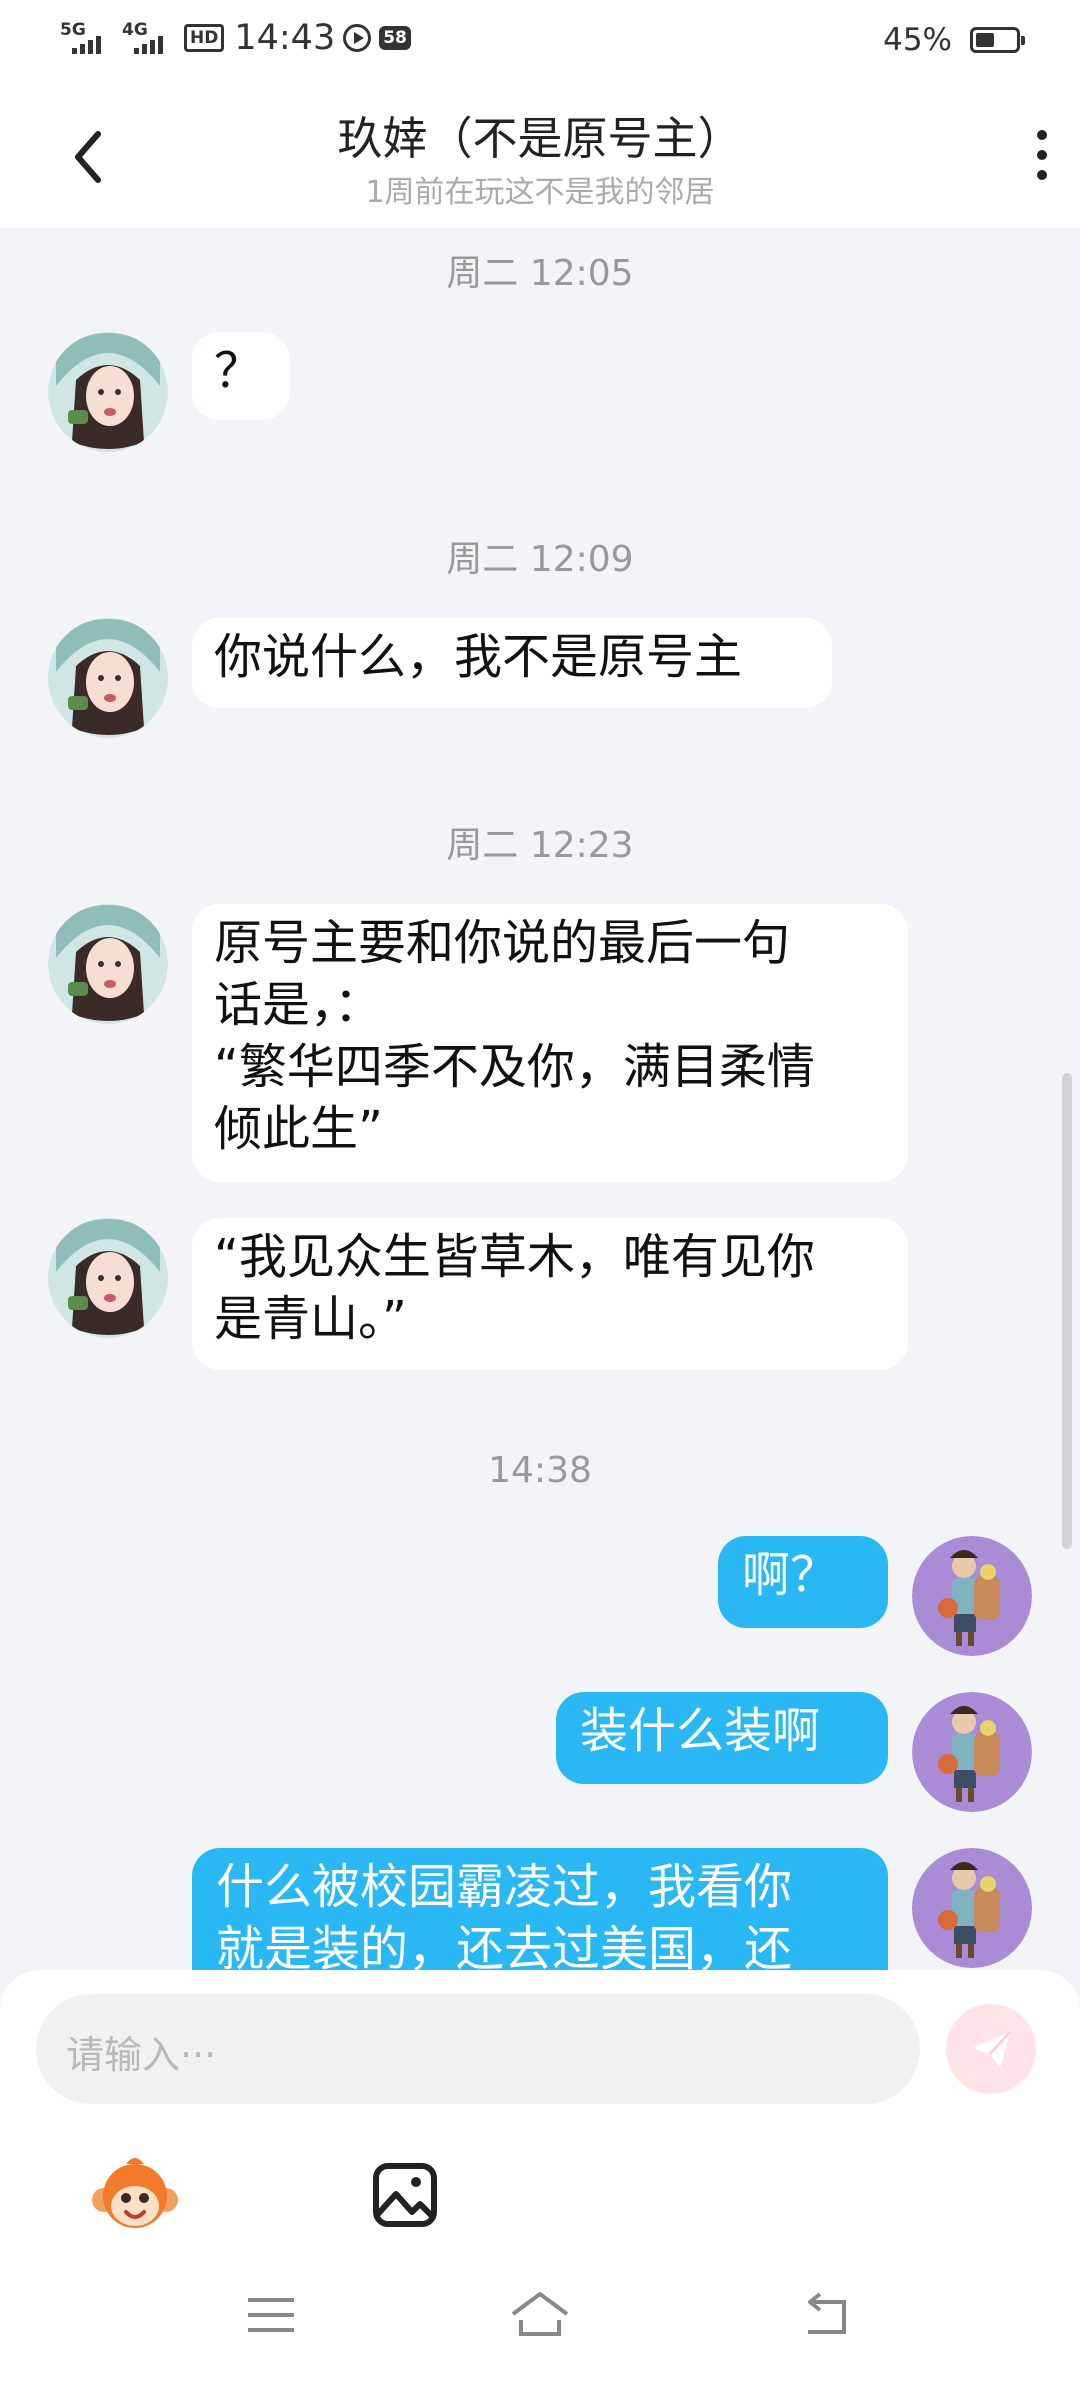 The height and width of the screenshot is (2408, 1080). I want to click on home-icon, so click(540, 2314).